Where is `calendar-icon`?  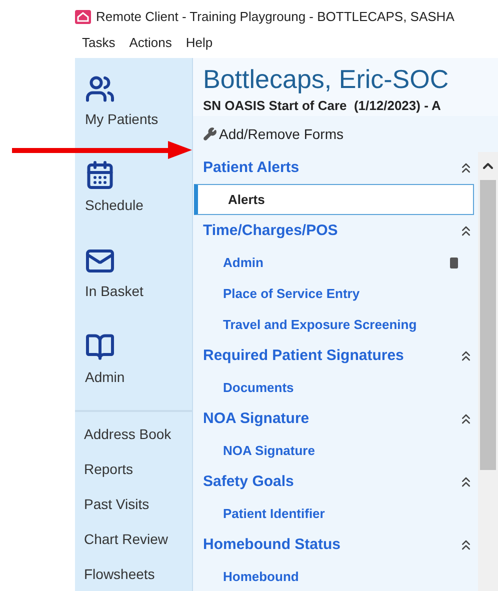 calendar-icon is located at coordinates (100, 175).